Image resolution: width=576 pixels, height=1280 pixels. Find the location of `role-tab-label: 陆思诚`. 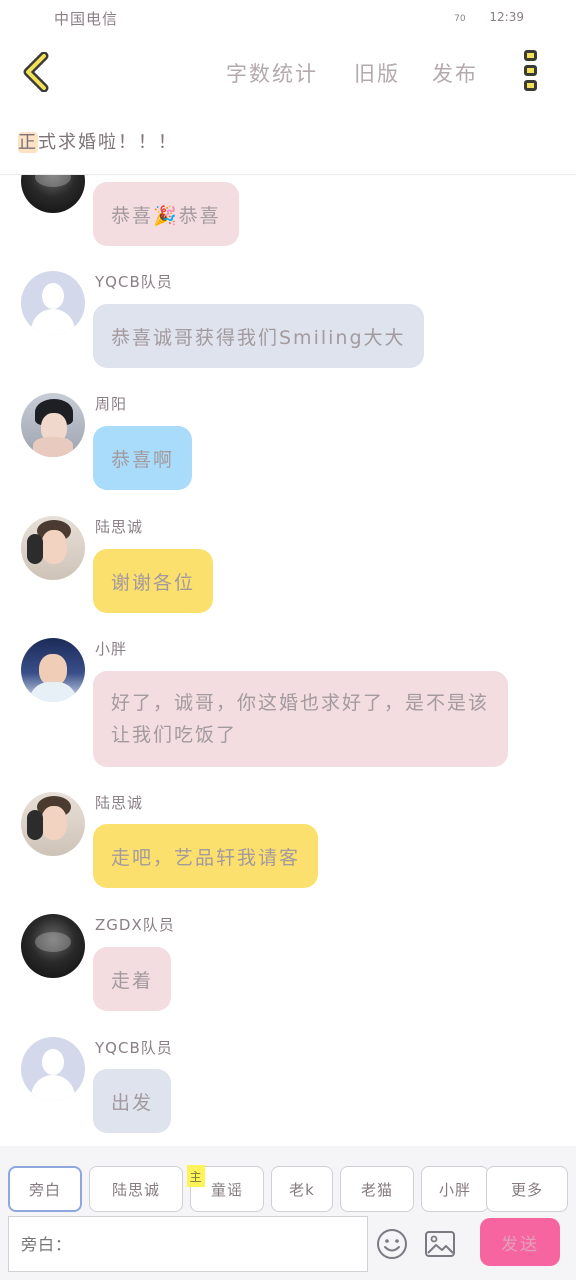

role-tab-label: 陆思诚 is located at coordinates (135, 1189).